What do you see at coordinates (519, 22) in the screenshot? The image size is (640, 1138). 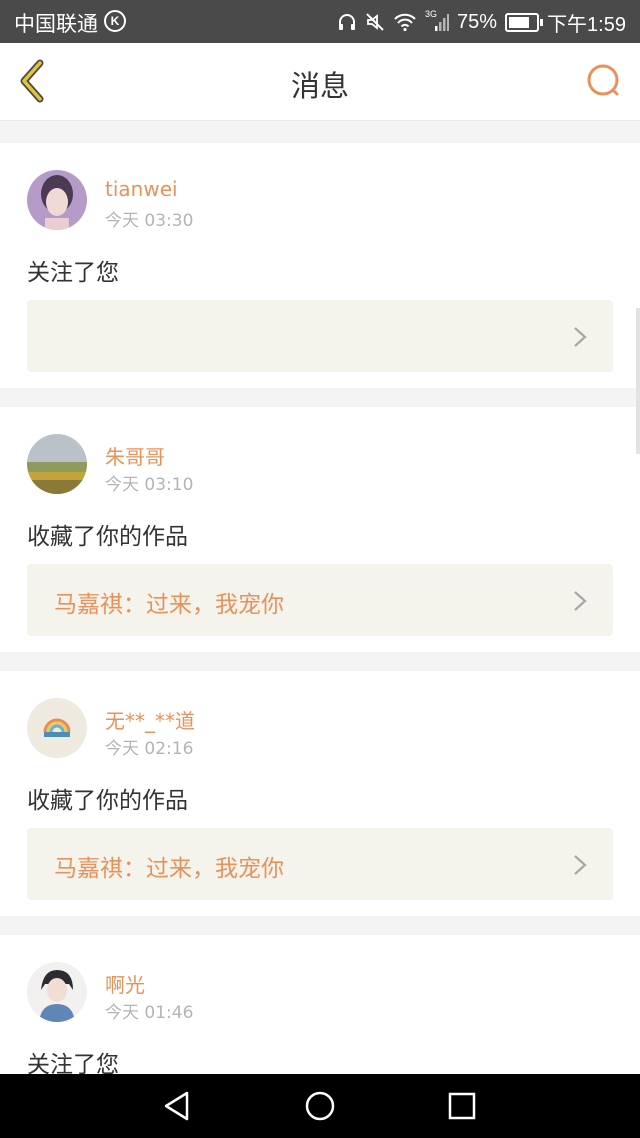 I see `battery-fill` at bounding box center [519, 22].